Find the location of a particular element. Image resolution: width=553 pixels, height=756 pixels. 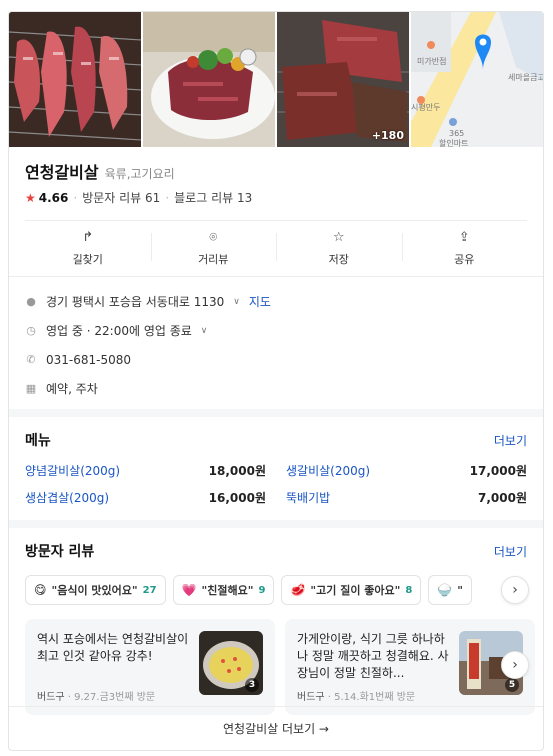

mini-map: 미가반점 세마을금고 시평만두 365 할인마트 is located at coordinates (477, 79).